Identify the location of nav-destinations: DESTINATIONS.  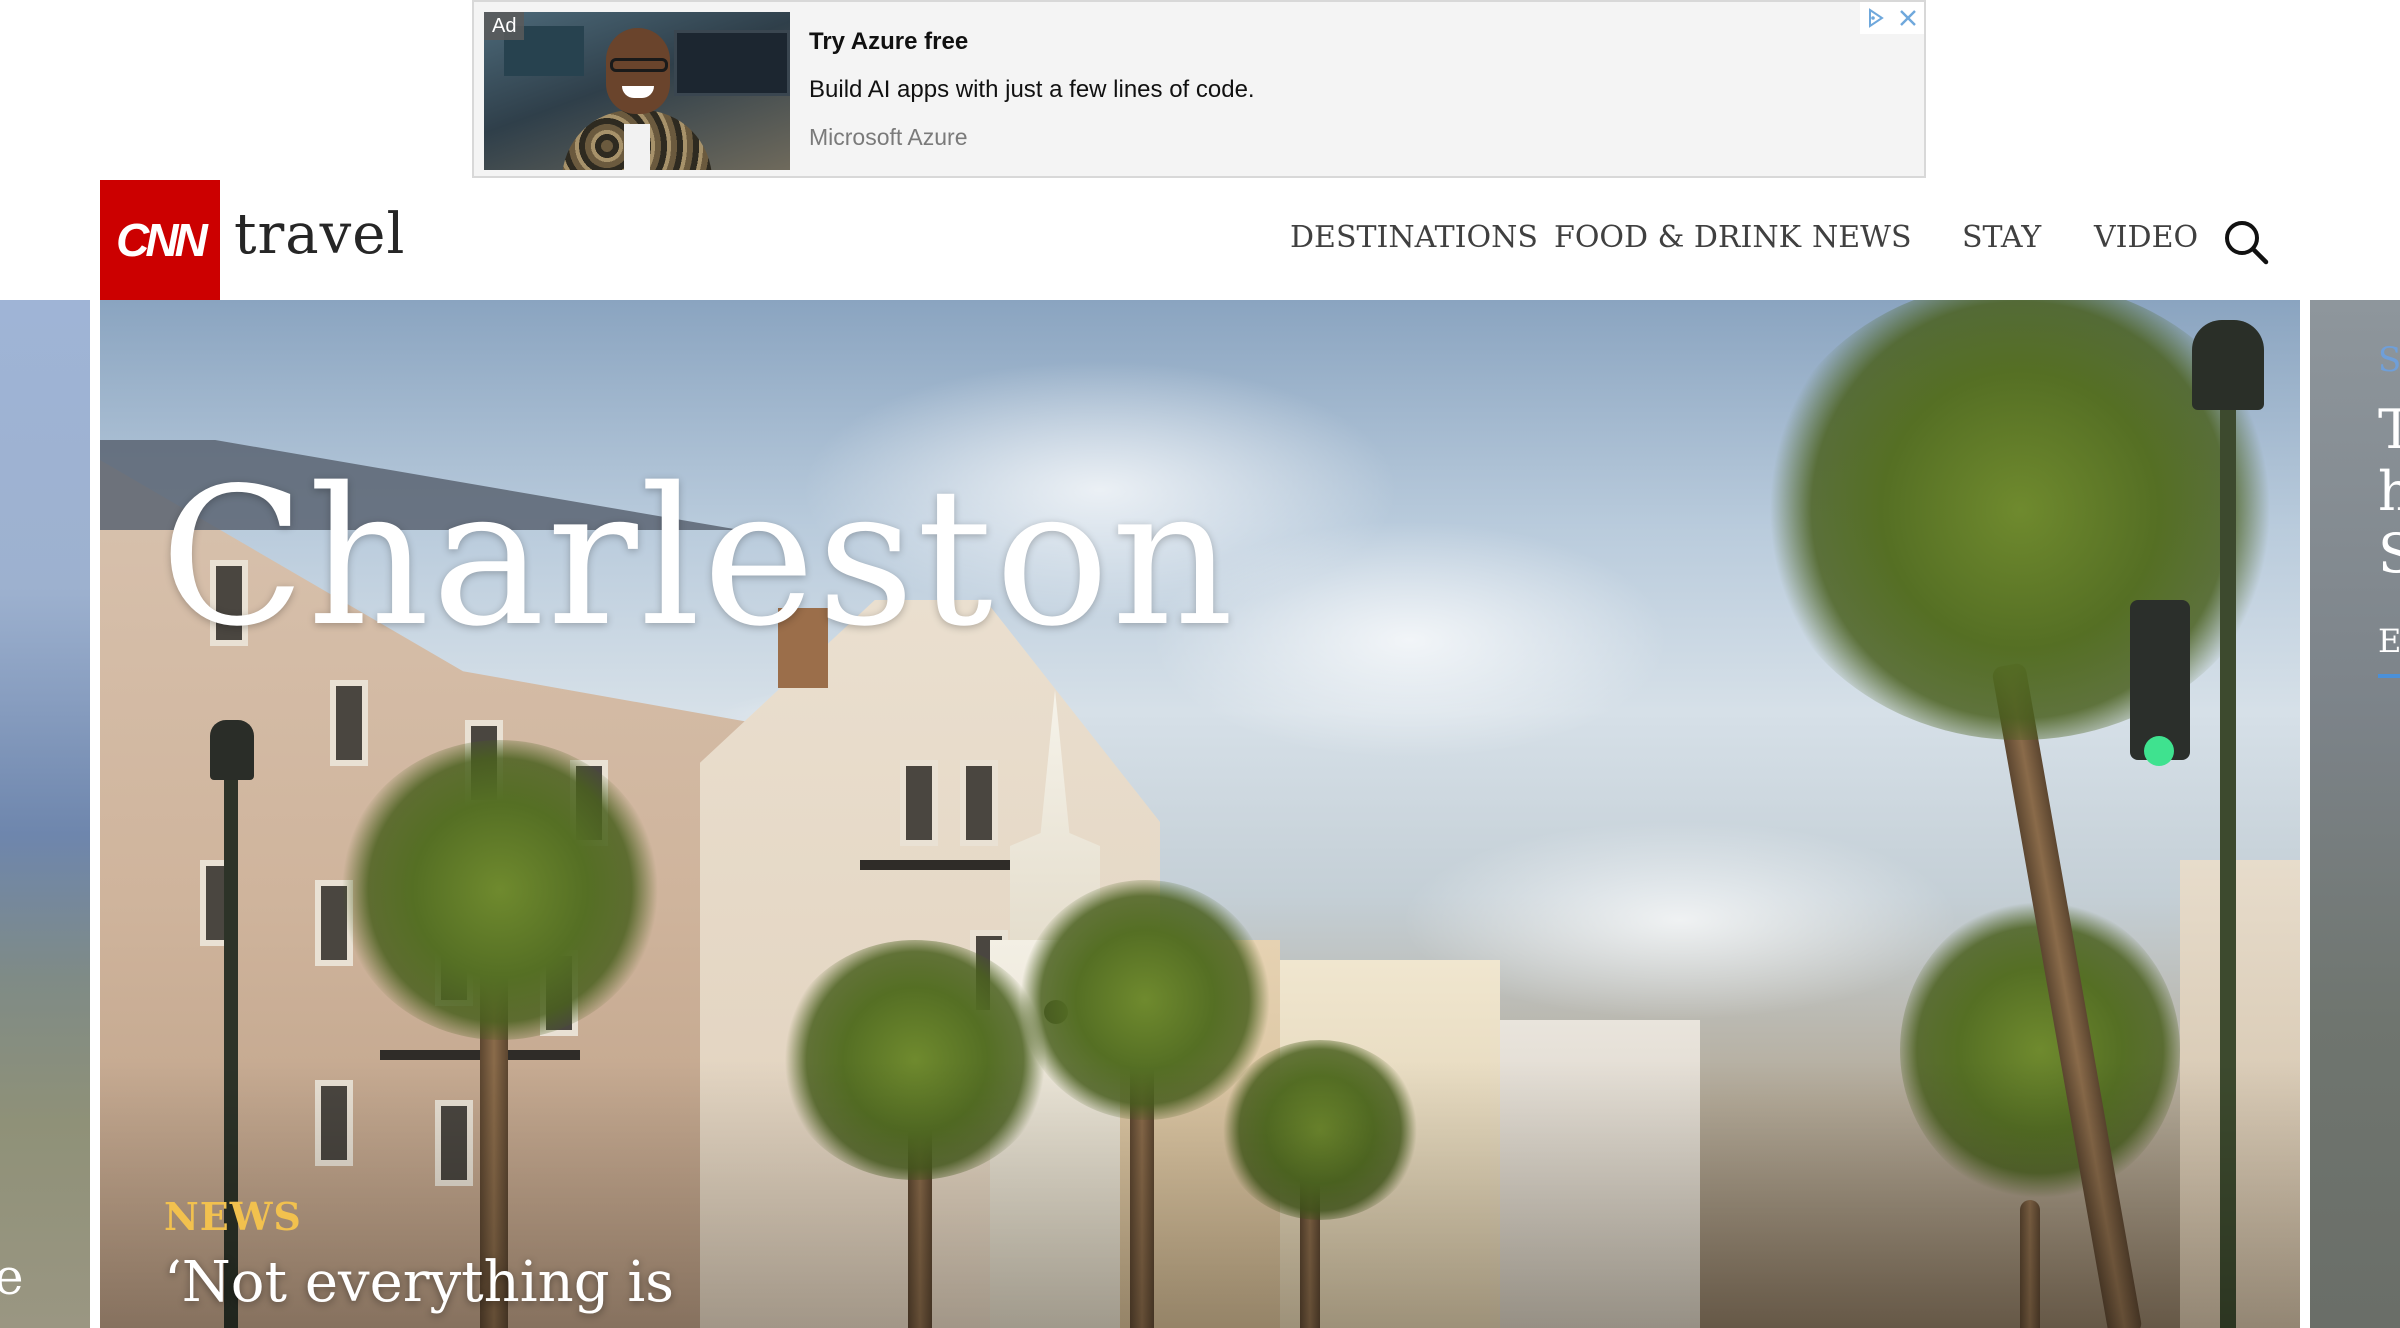
(1414, 237).